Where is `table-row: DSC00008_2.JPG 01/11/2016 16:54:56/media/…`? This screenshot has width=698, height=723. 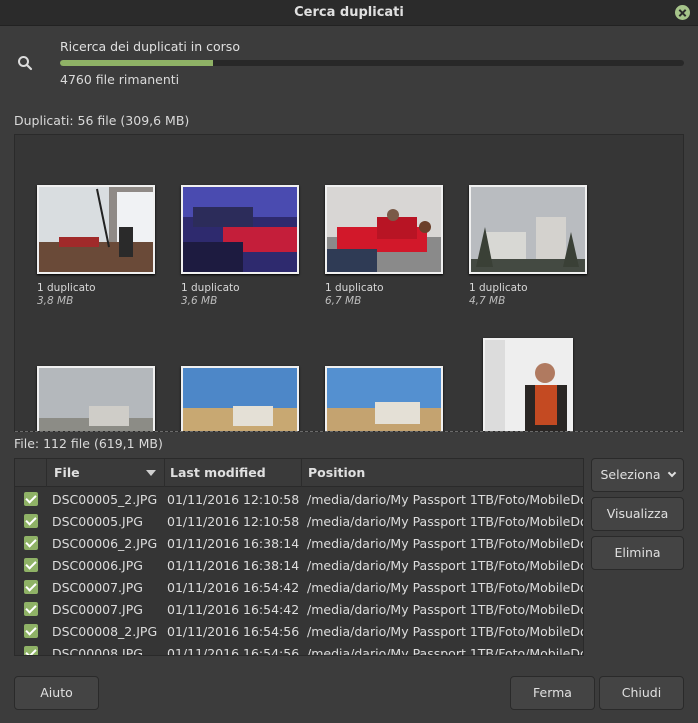
table-row: DSC00008_2.JPG 01/11/2016 16:54:56/media/… is located at coordinates (299, 631).